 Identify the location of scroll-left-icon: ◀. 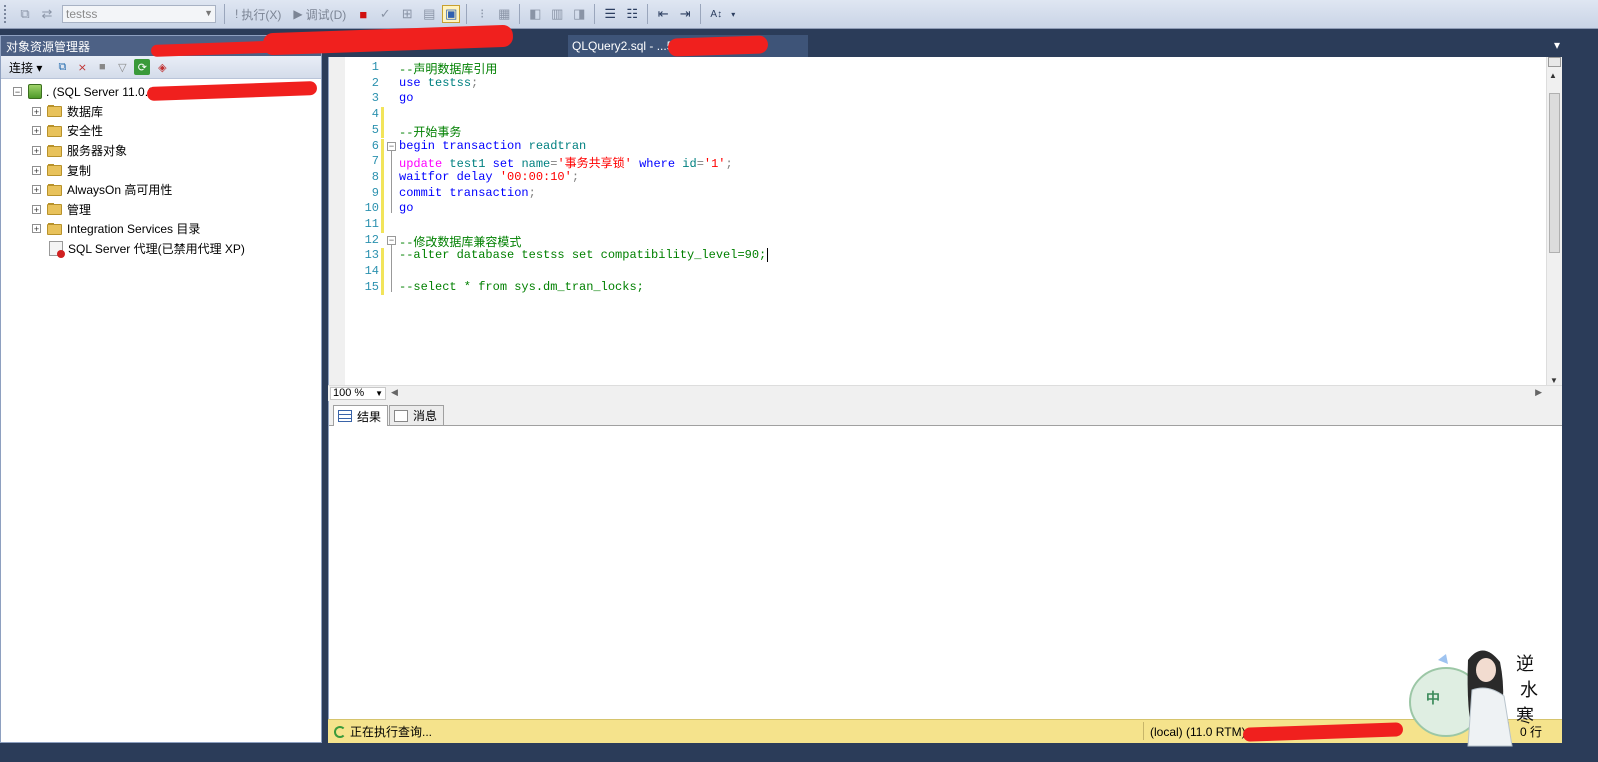
(394, 392).